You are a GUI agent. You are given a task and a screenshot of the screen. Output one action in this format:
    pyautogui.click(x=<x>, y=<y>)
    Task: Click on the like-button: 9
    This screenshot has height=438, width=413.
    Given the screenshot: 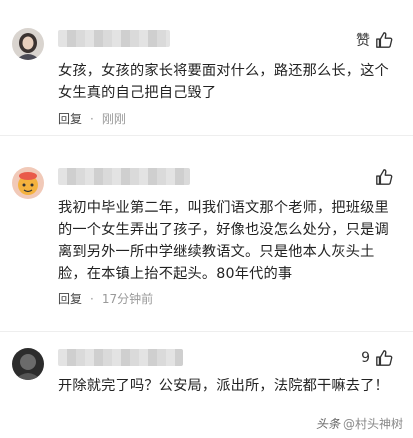 What is the action you would take?
    pyautogui.click(x=377, y=358)
    